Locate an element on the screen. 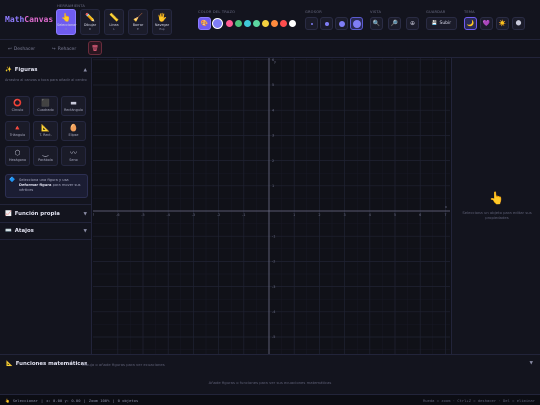 The width and height of the screenshot is (540, 405). theme-button: 🌑 is located at coordinates (518, 23).